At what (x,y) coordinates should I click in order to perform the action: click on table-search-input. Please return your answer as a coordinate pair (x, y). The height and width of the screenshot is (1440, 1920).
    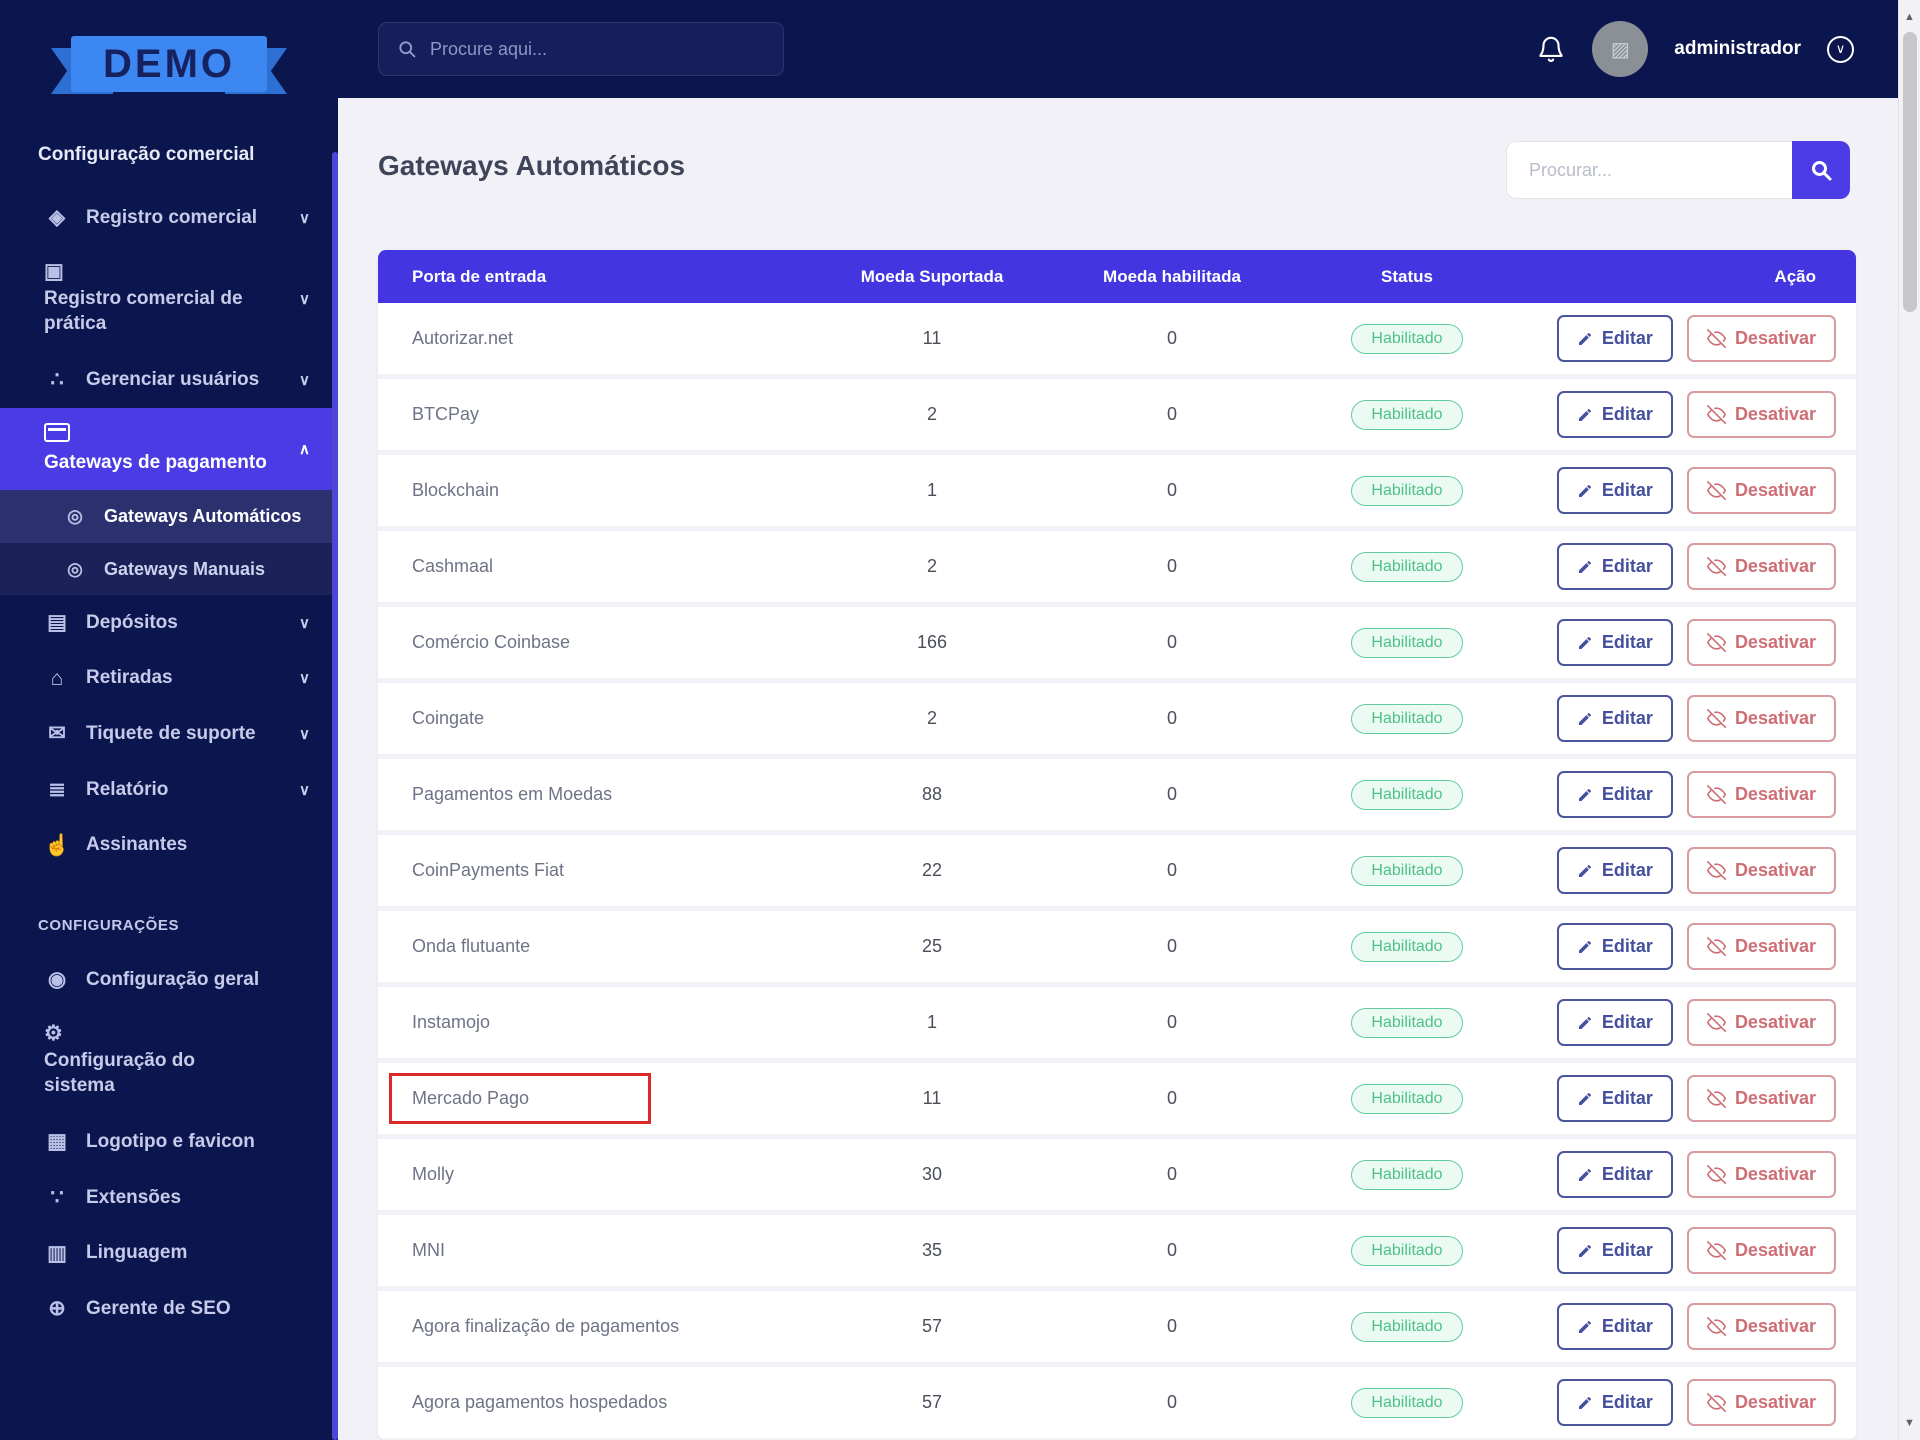
    Looking at the image, I should click on (1649, 170).